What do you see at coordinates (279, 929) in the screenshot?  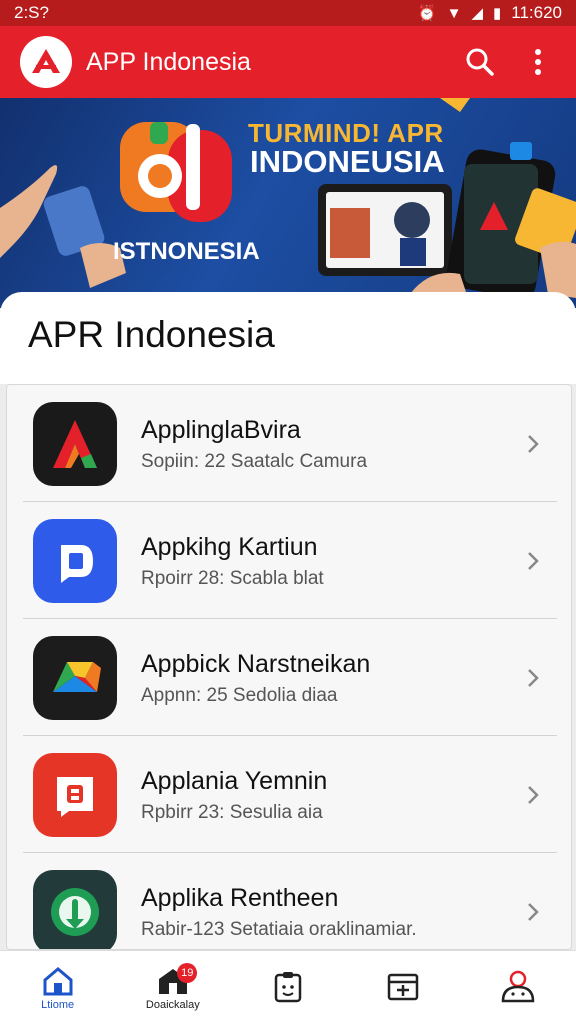 I see `list-item-subtitle: Rabir-123 Setatiaia oraklinamiar.` at bounding box center [279, 929].